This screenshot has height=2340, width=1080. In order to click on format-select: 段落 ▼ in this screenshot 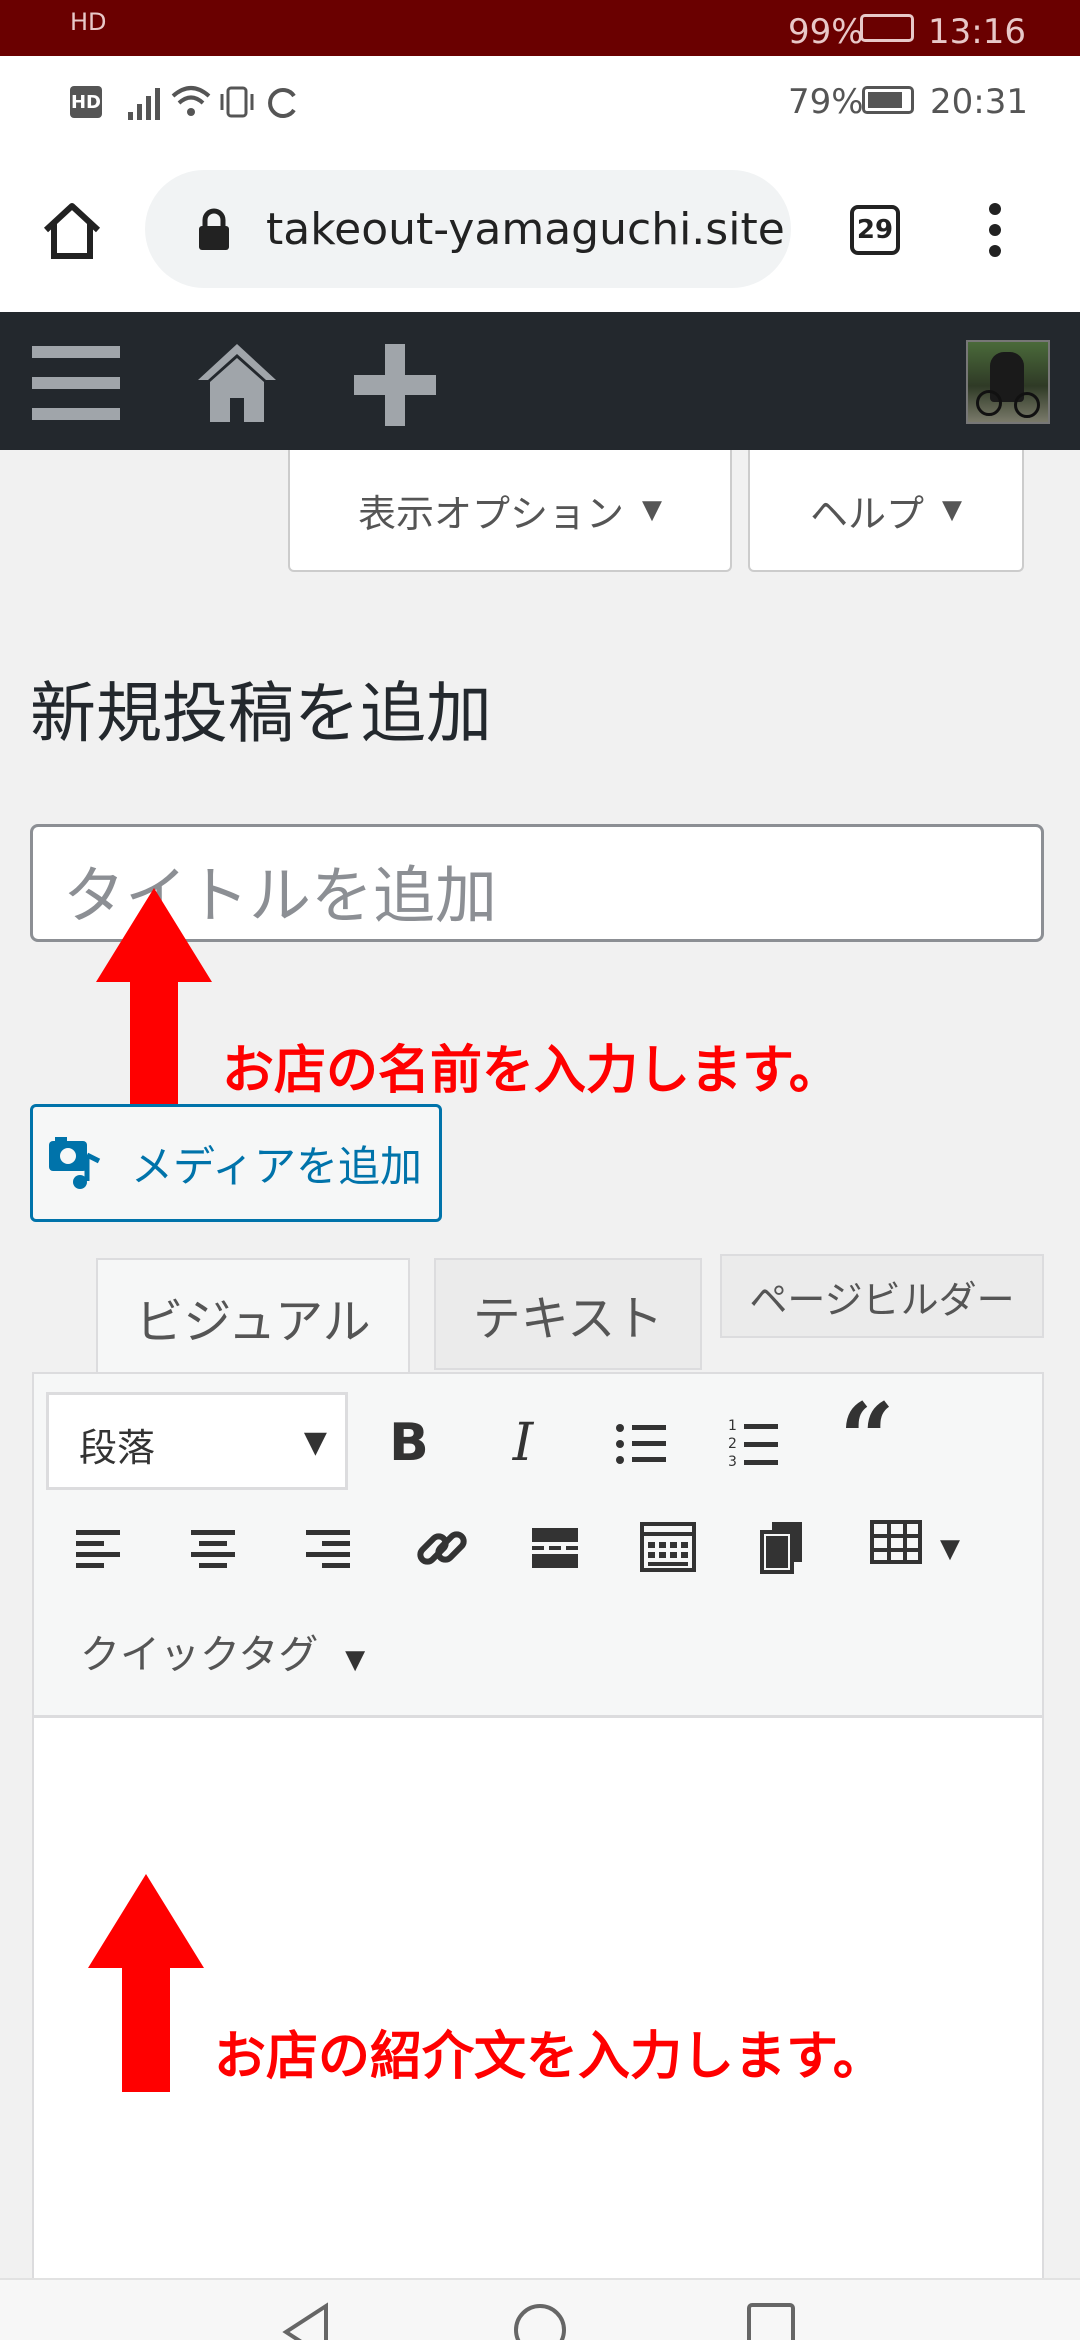, I will do `click(197, 1441)`.